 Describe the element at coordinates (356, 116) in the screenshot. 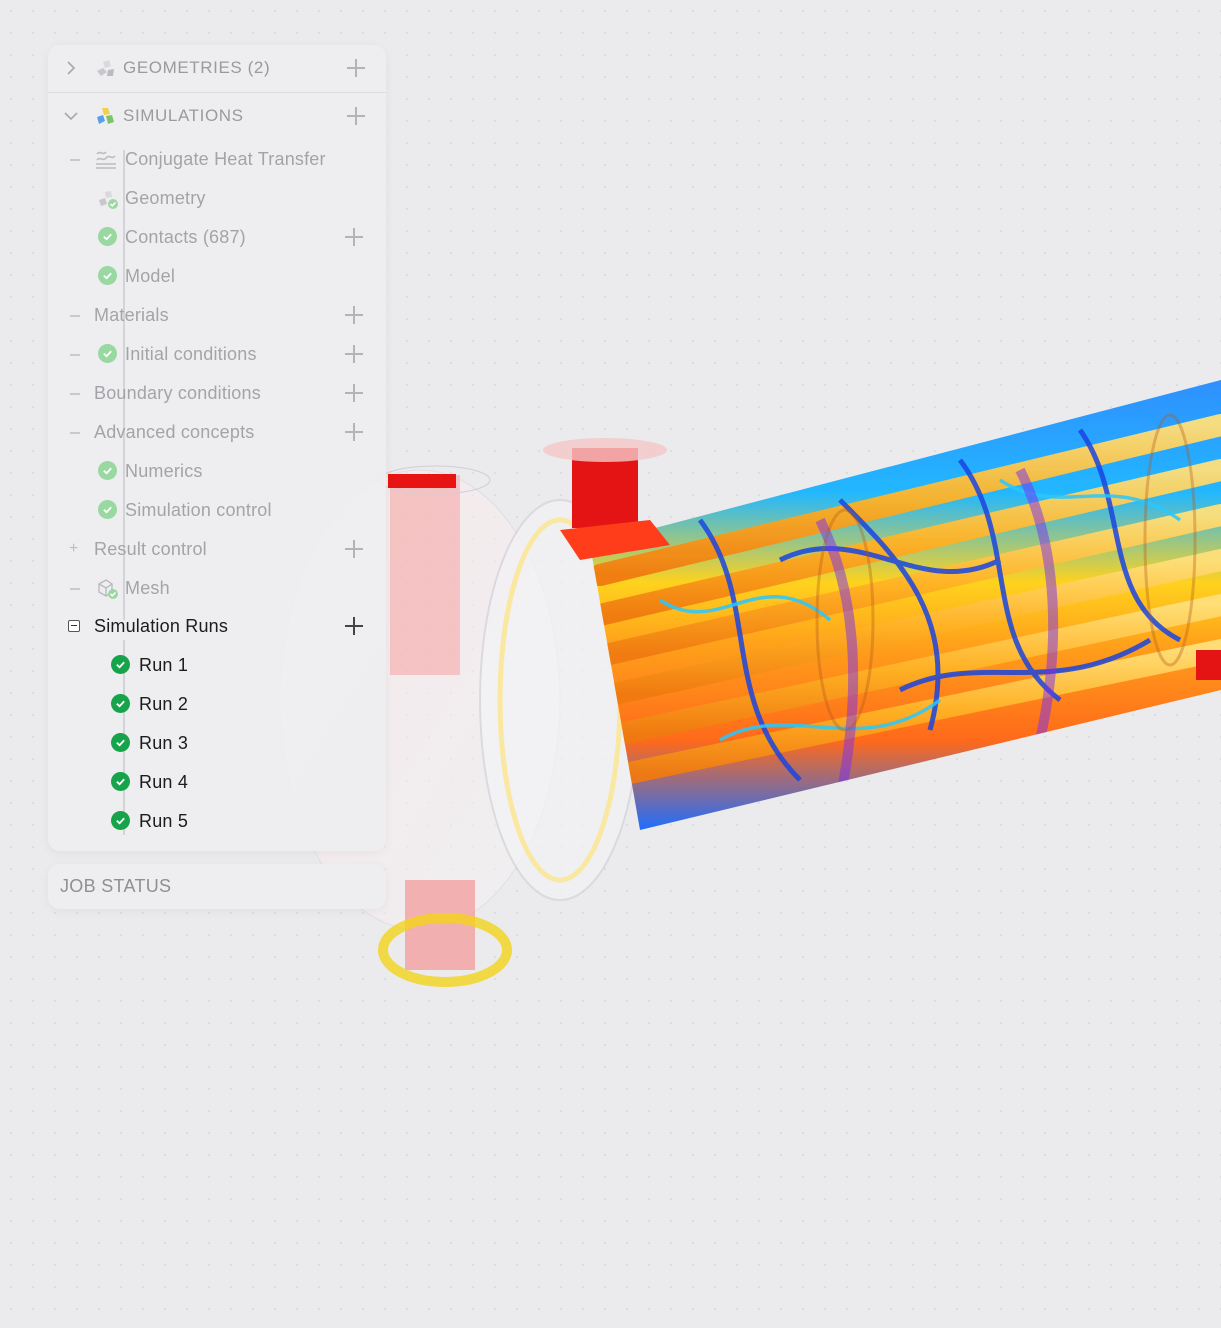

I see `add-simulation-button` at that location.